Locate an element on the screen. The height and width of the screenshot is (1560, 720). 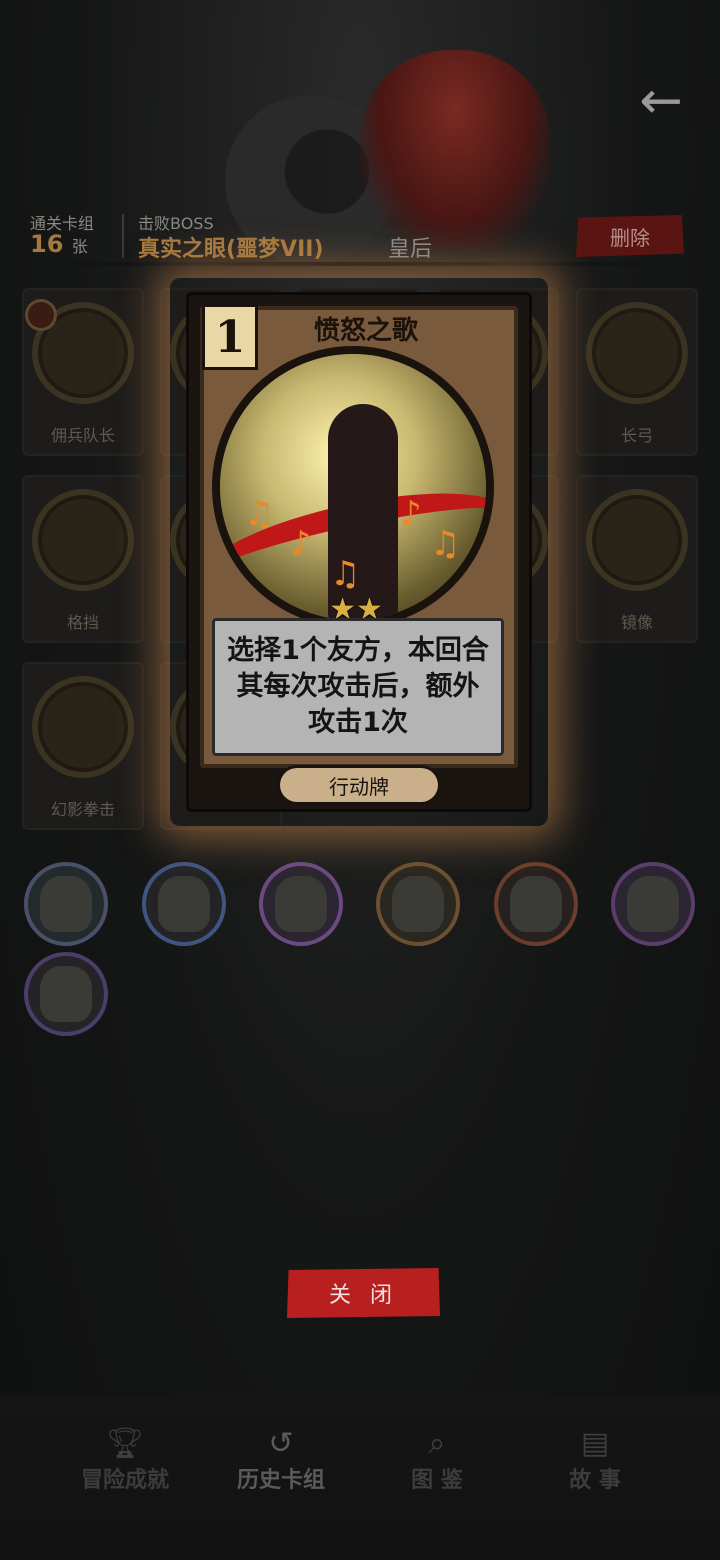
magnifier-icon: ⌕ is located at coordinates (437, 1443).